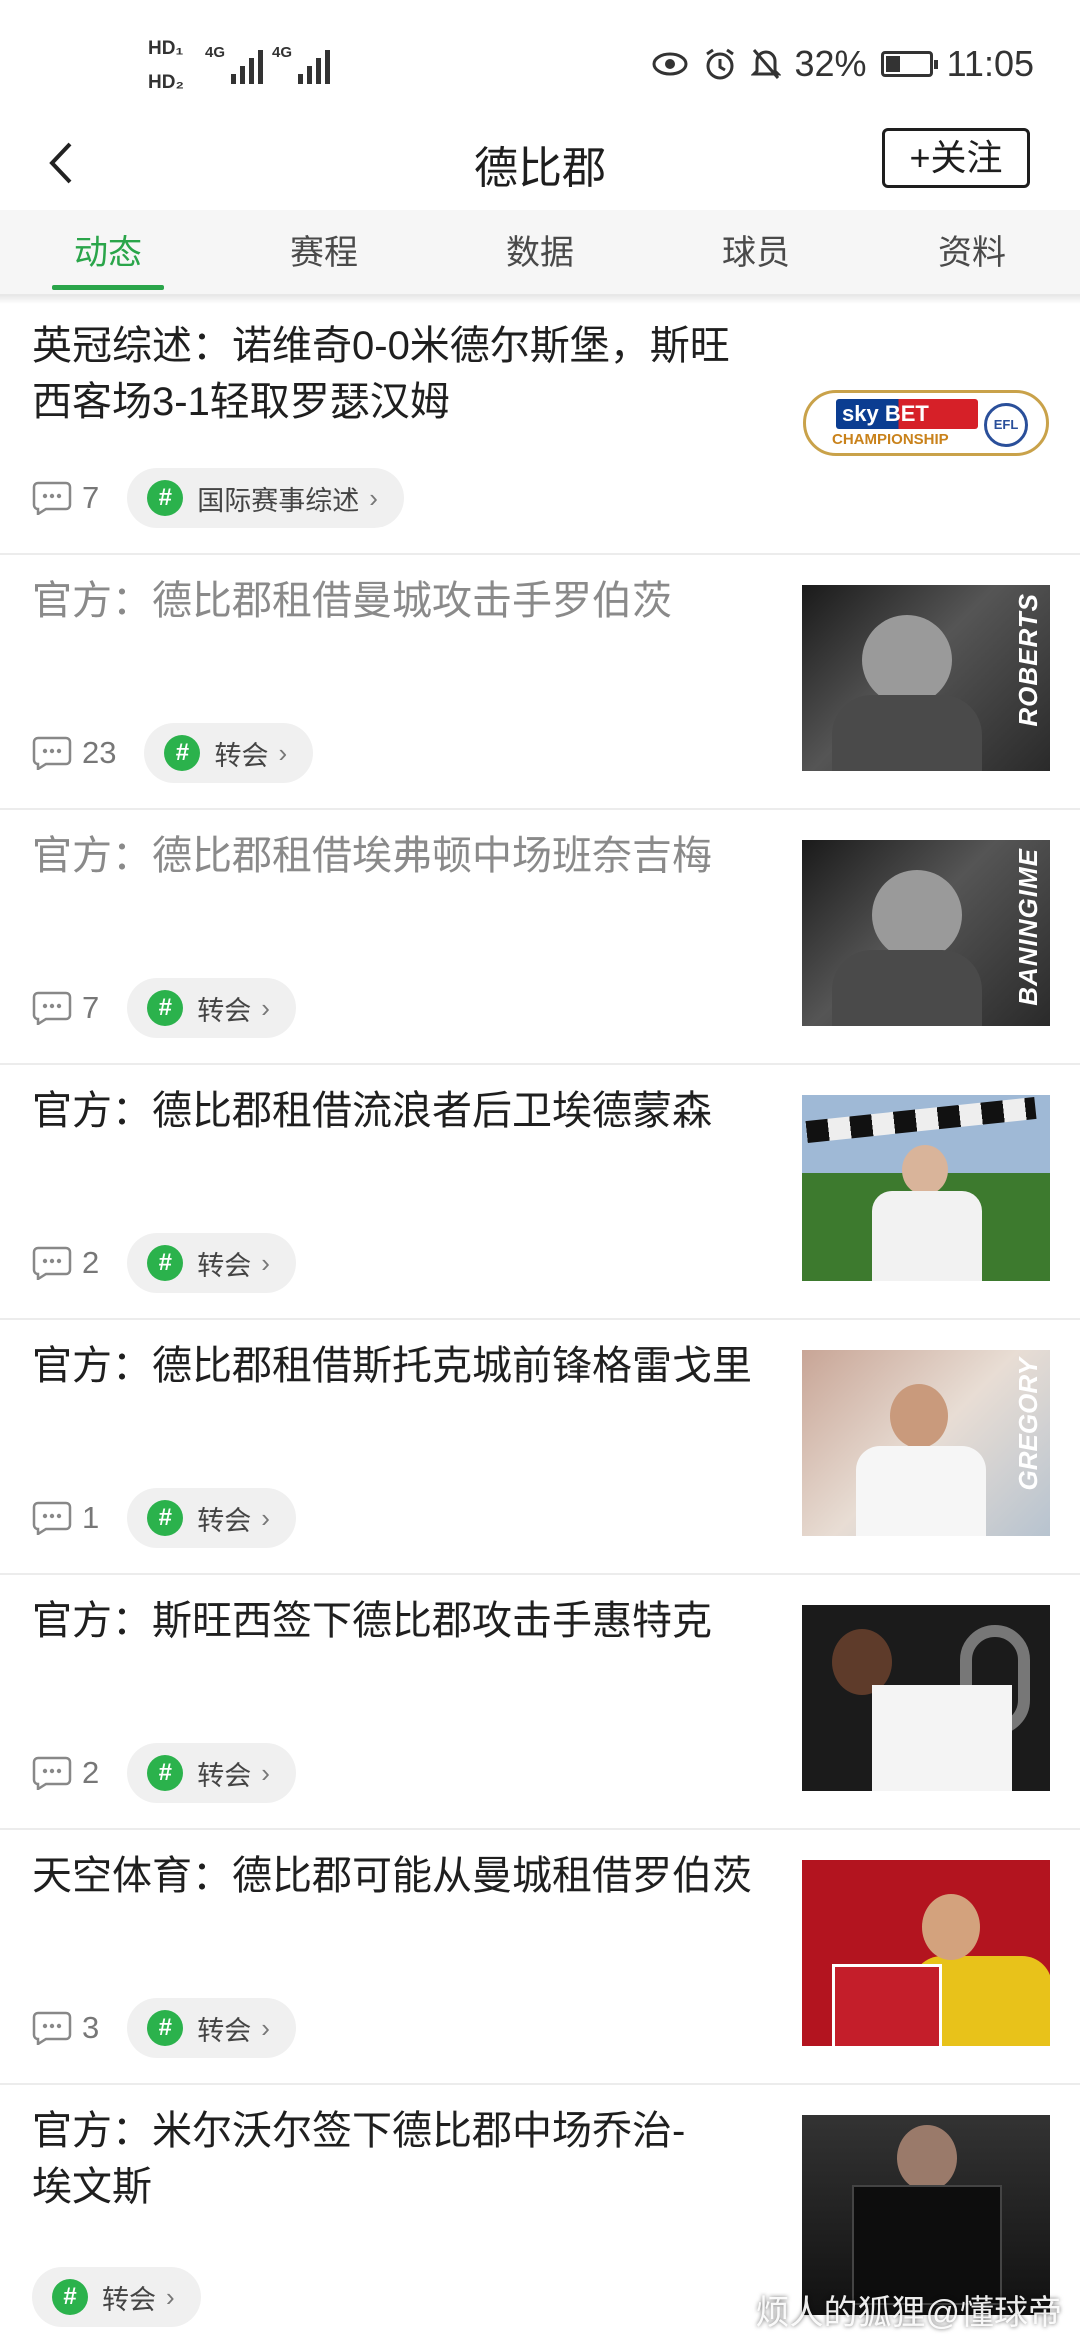 The width and height of the screenshot is (1080, 2340). What do you see at coordinates (540, 1957) in the screenshot?
I see `news-item: 天空体育：德比郡可能从曼城租借罗伯茨 3 # 转会 ›` at bounding box center [540, 1957].